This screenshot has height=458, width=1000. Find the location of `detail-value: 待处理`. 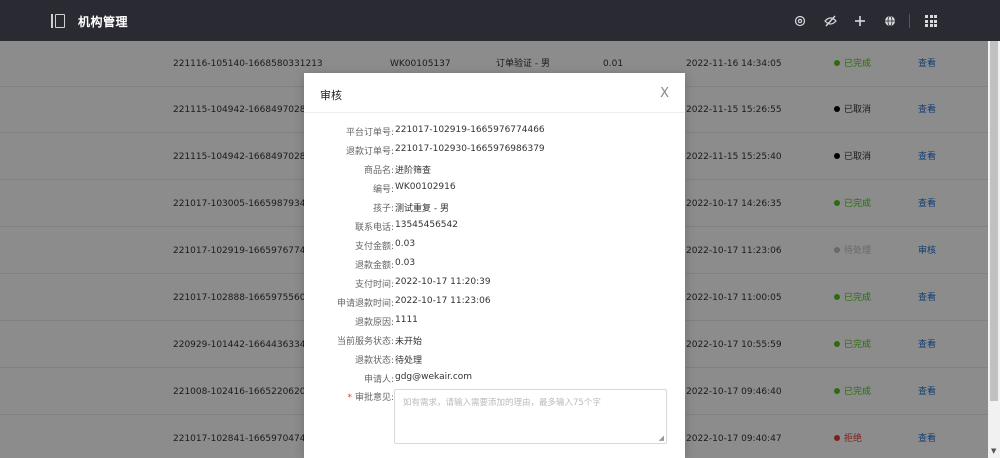

detail-value: 待处理 is located at coordinates (409, 361).